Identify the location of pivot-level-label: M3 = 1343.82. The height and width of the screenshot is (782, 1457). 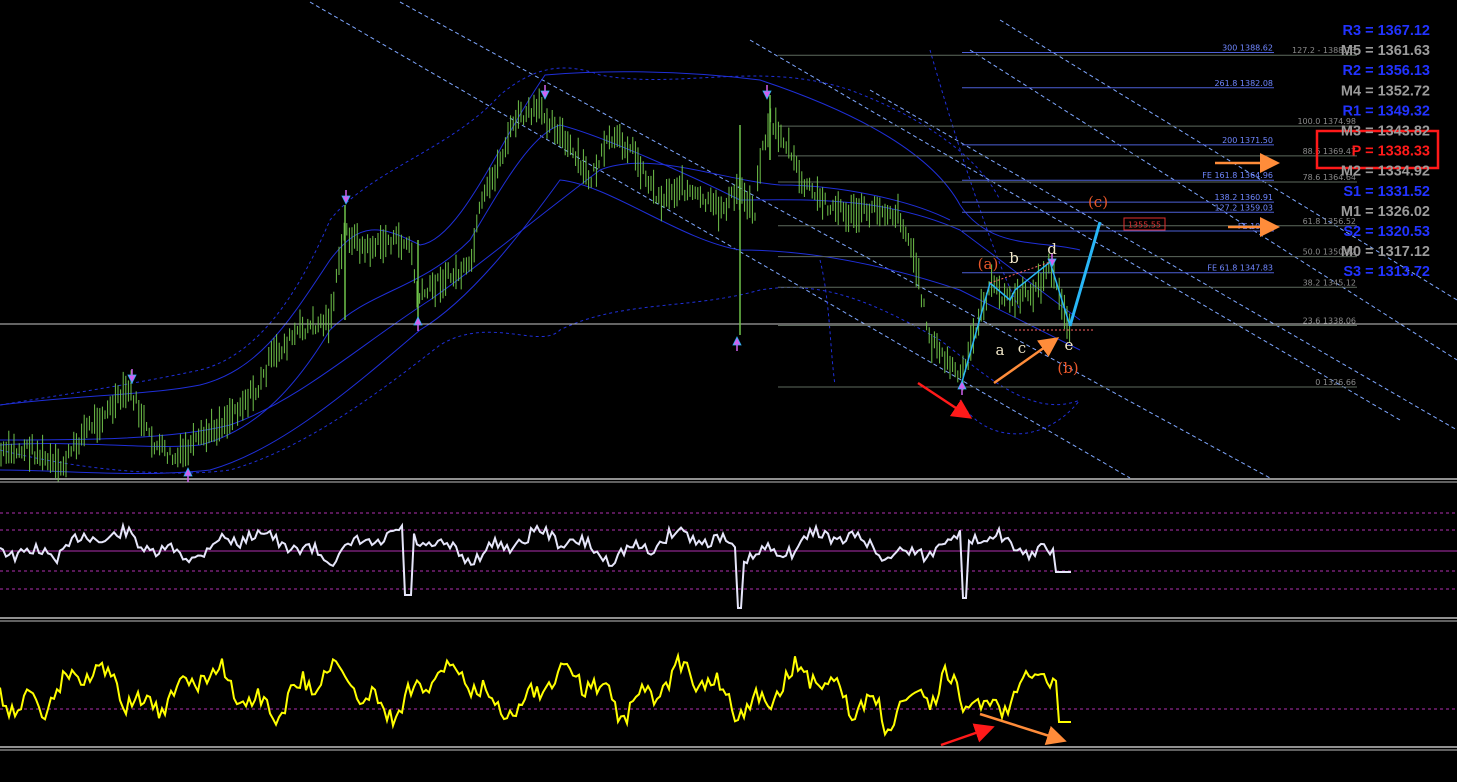
(1385, 132).